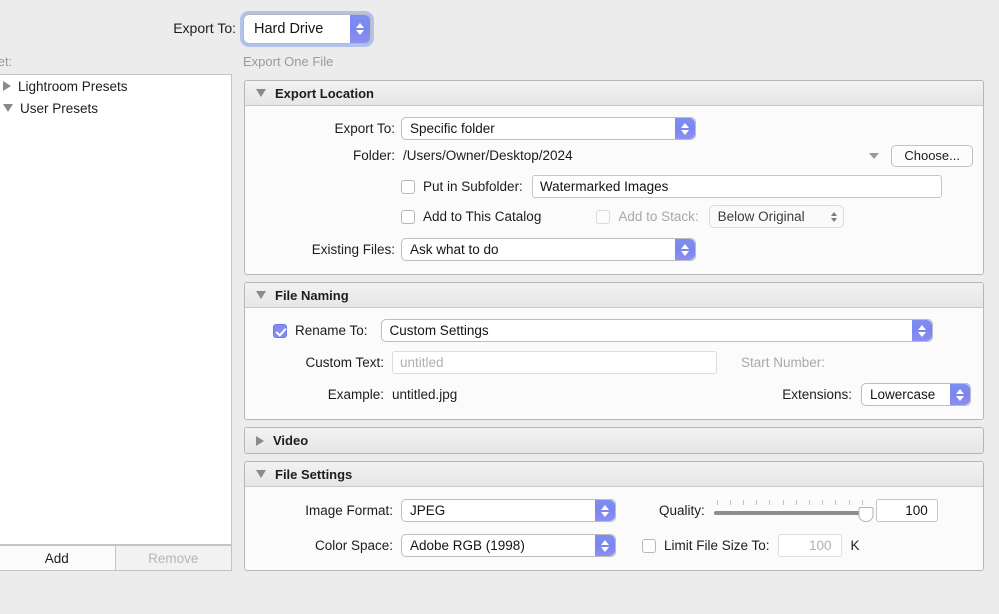 Image resolution: width=999 pixels, height=614 pixels. I want to click on custom-text-label: Custom Text:, so click(344, 362).